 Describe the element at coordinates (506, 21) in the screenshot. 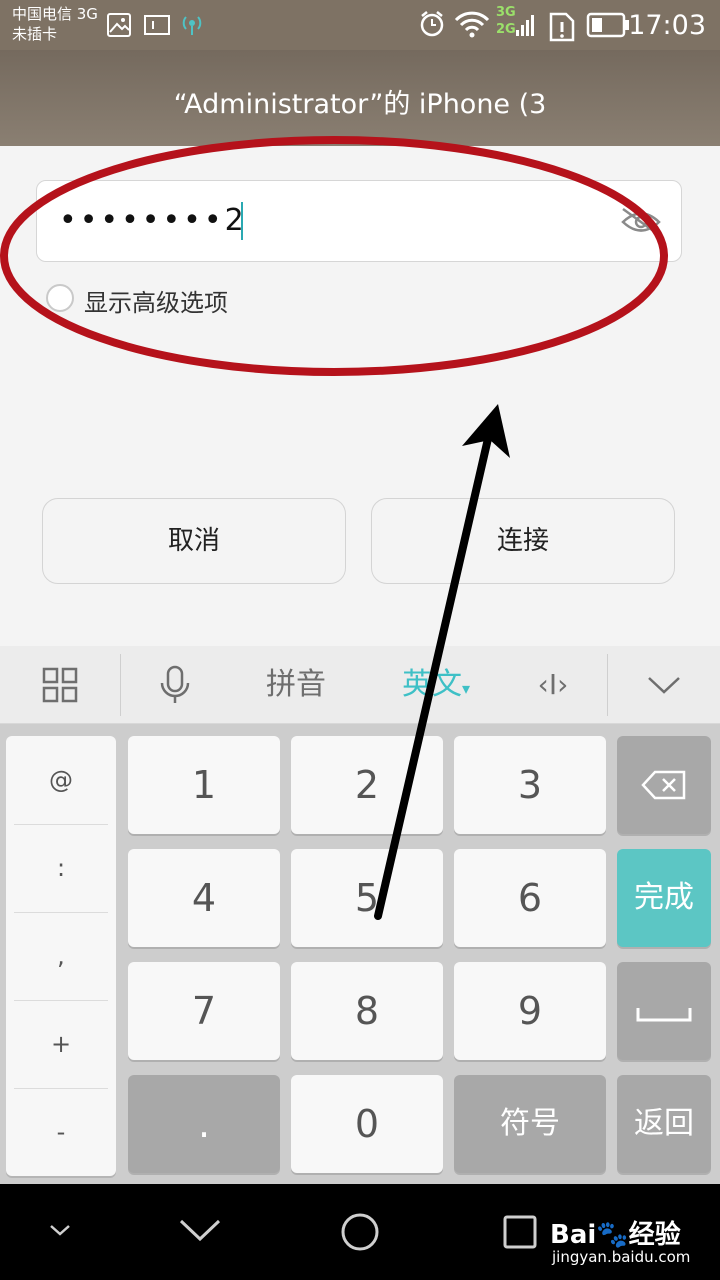

I see `network-type: 3G 2G` at that location.